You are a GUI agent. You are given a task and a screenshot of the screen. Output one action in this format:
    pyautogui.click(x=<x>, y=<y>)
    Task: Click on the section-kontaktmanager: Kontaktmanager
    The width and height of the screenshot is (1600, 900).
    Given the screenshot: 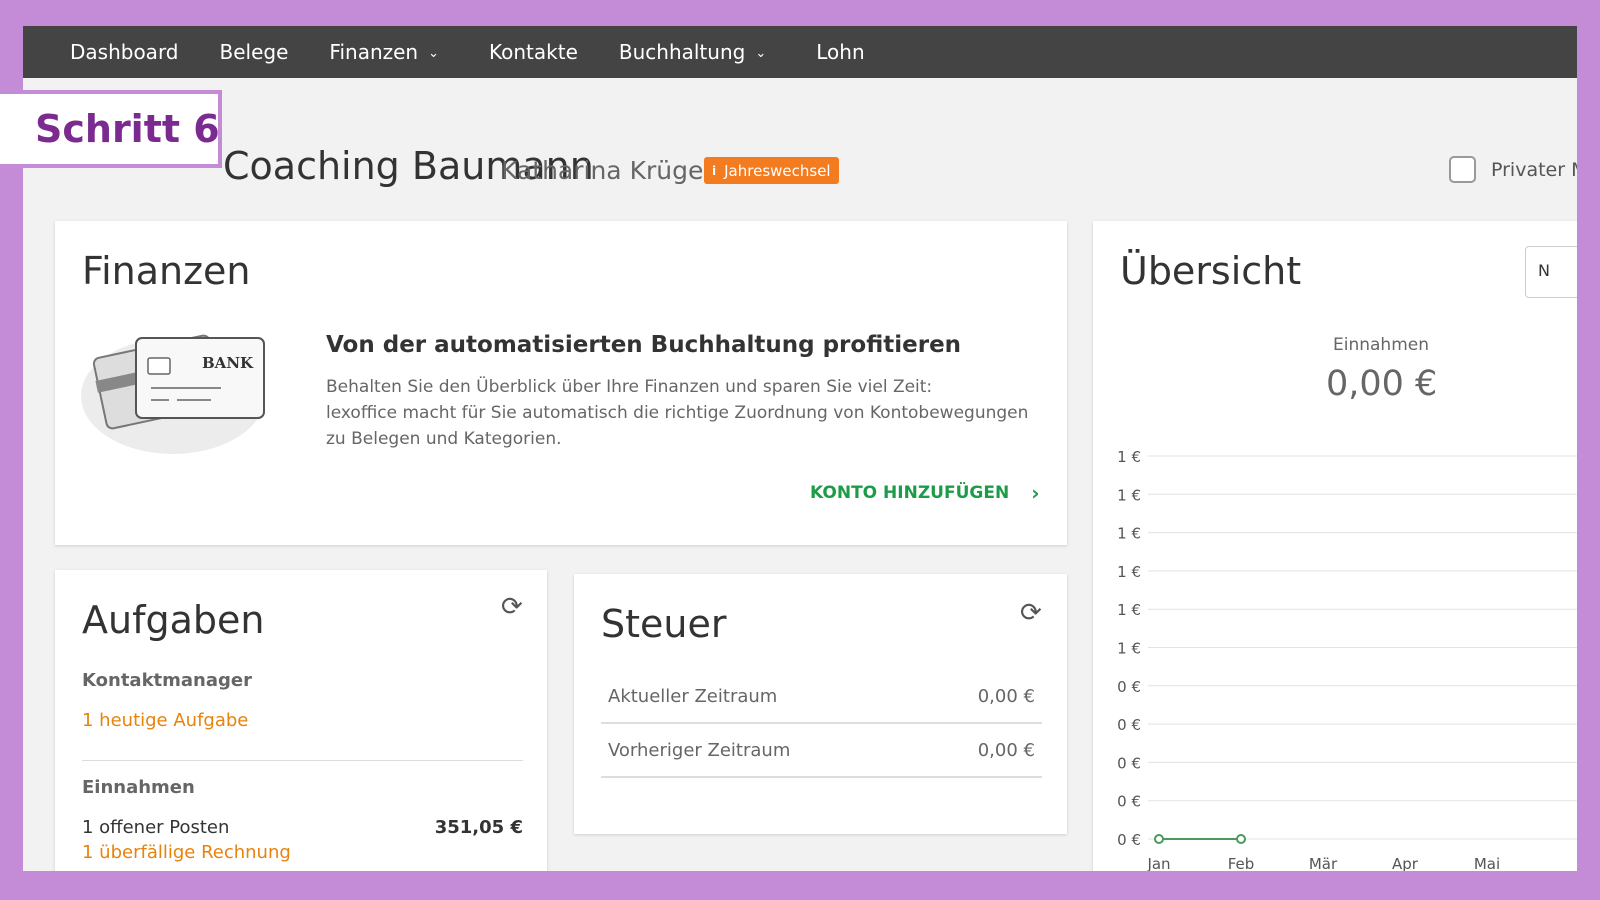 What is the action you would take?
    pyautogui.click(x=167, y=680)
    